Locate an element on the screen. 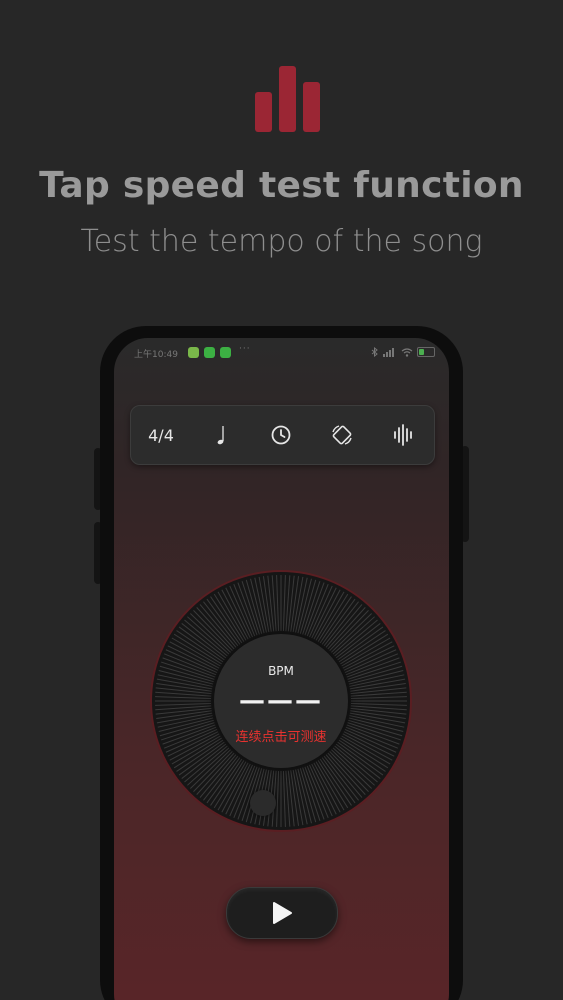 Image resolution: width=563 pixels, height=1000 pixels. sound-wave-icon is located at coordinates (403, 435).